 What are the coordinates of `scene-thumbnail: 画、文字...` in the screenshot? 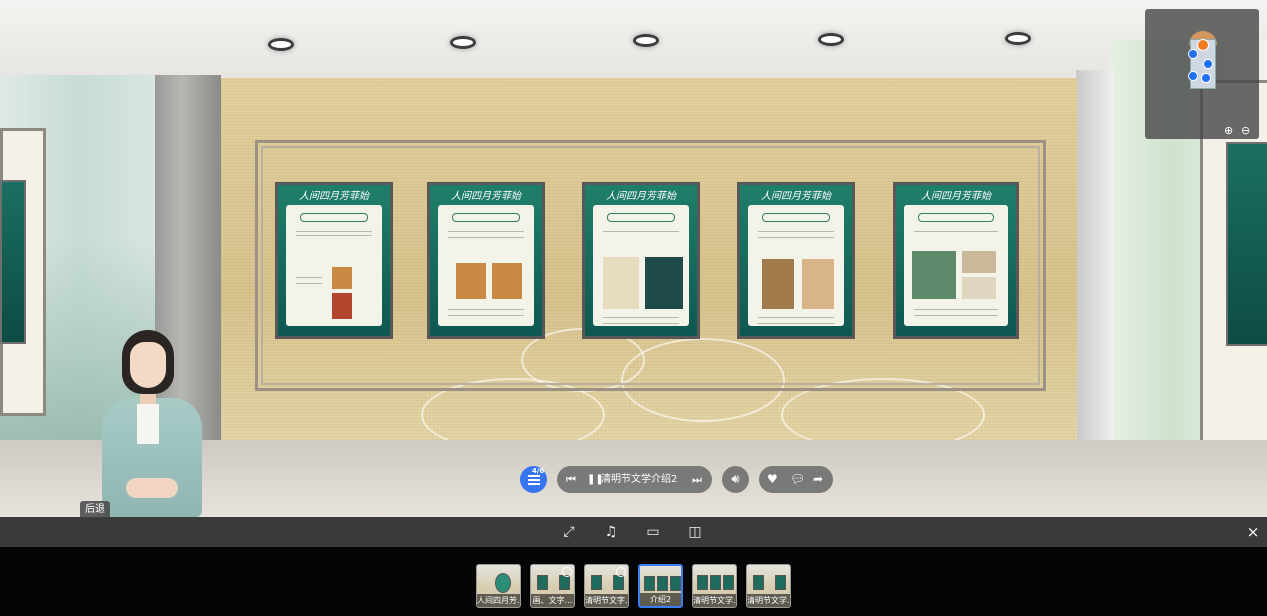 It's located at (552, 586).